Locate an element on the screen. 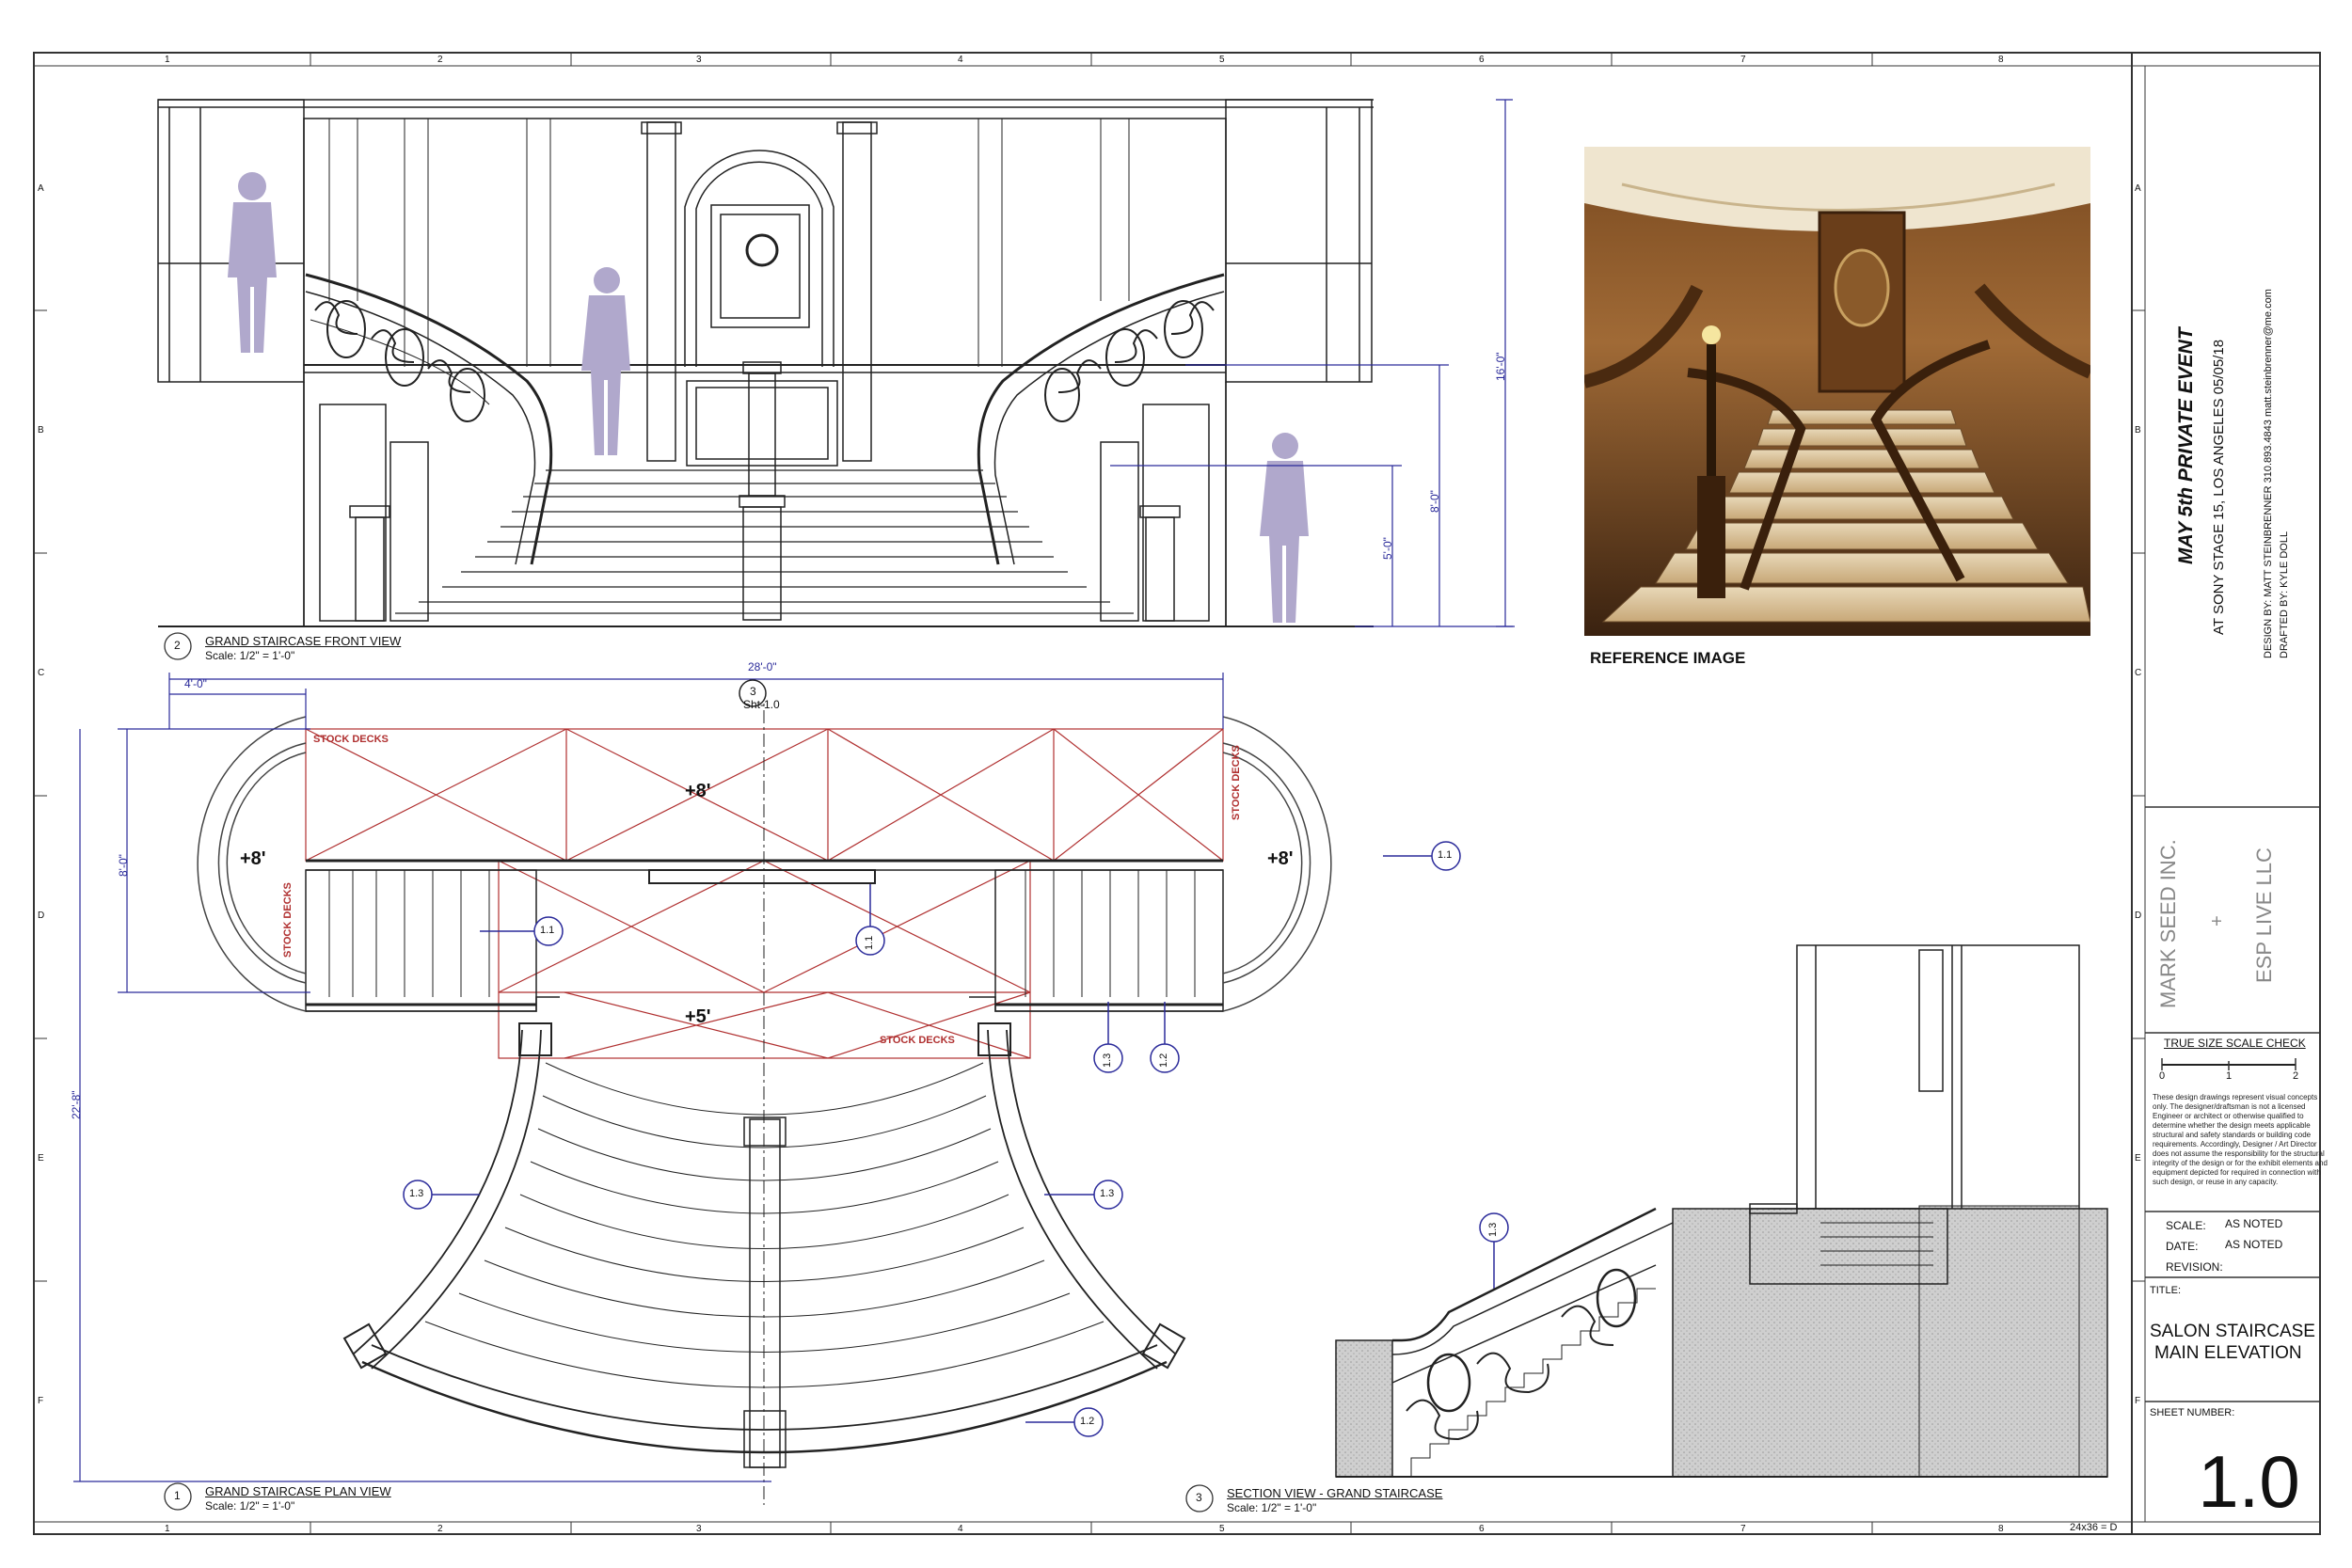 This screenshot has width=2352, height=1568. section-view-number: 3 is located at coordinates (1199, 1497).